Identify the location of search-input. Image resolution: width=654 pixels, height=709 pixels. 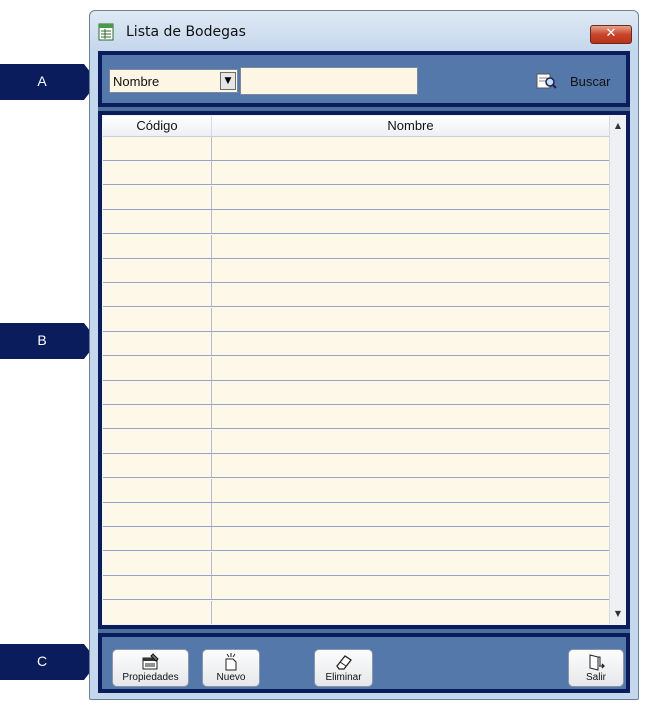
(329, 81).